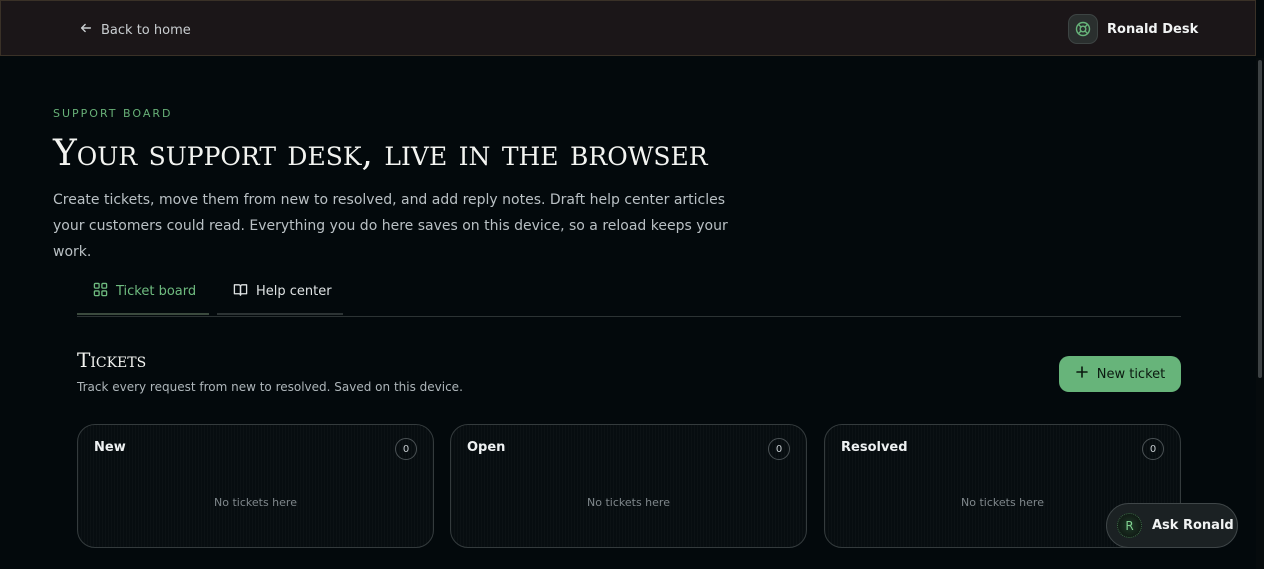  I want to click on tab-ticket-board-label: Ticket board, so click(156, 291).